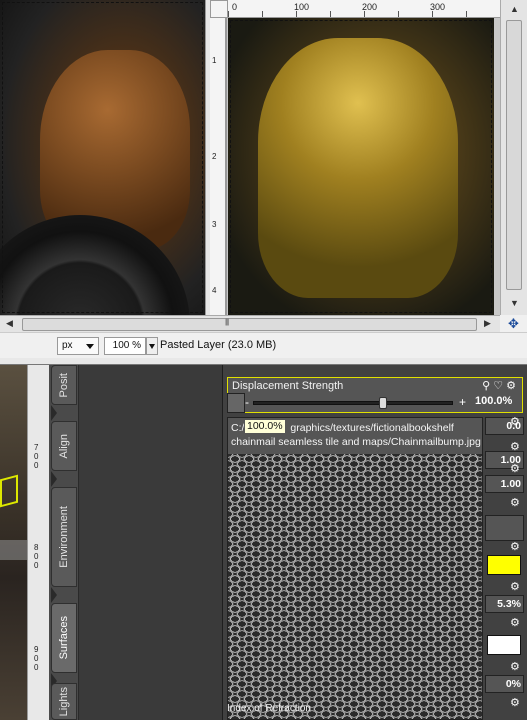 Image resolution: width=527 pixels, height=720 pixels. What do you see at coordinates (353, 403) in the screenshot?
I see `displacement-slider` at bounding box center [353, 403].